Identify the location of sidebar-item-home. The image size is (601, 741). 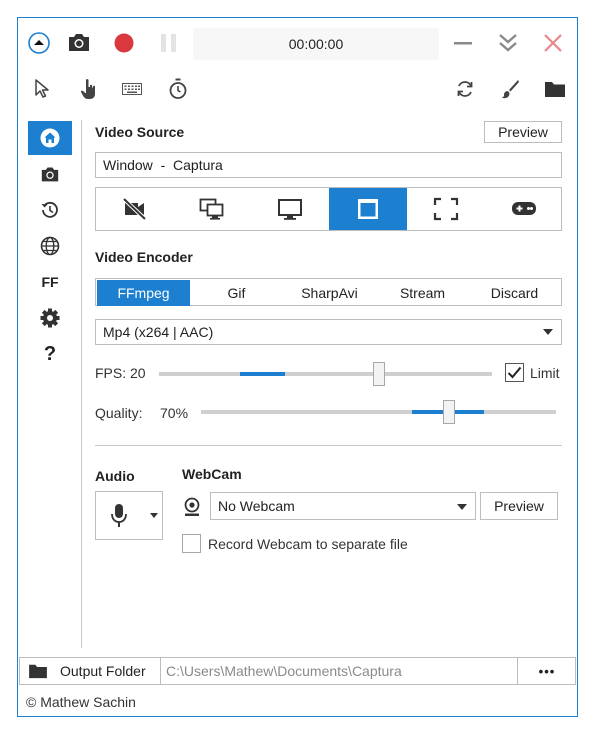
(50, 138).